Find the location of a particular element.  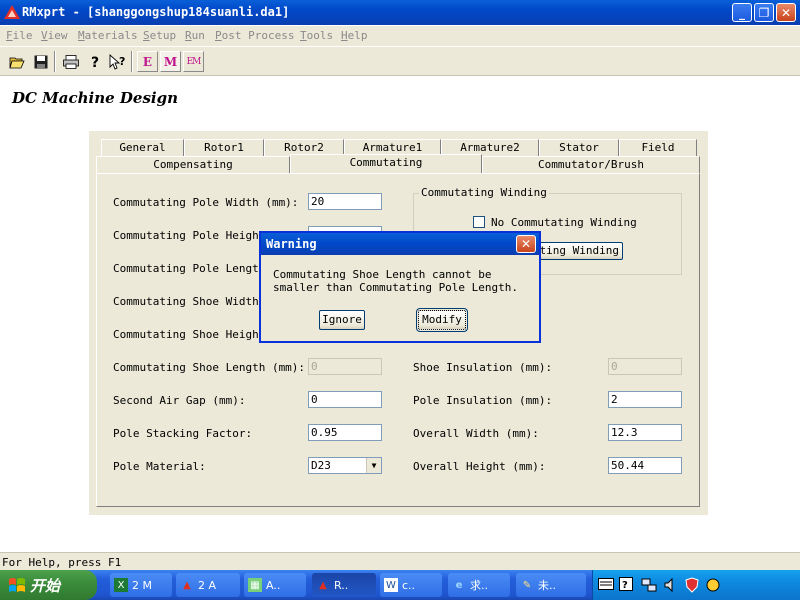

print-button is located at coordinates (70, 61).